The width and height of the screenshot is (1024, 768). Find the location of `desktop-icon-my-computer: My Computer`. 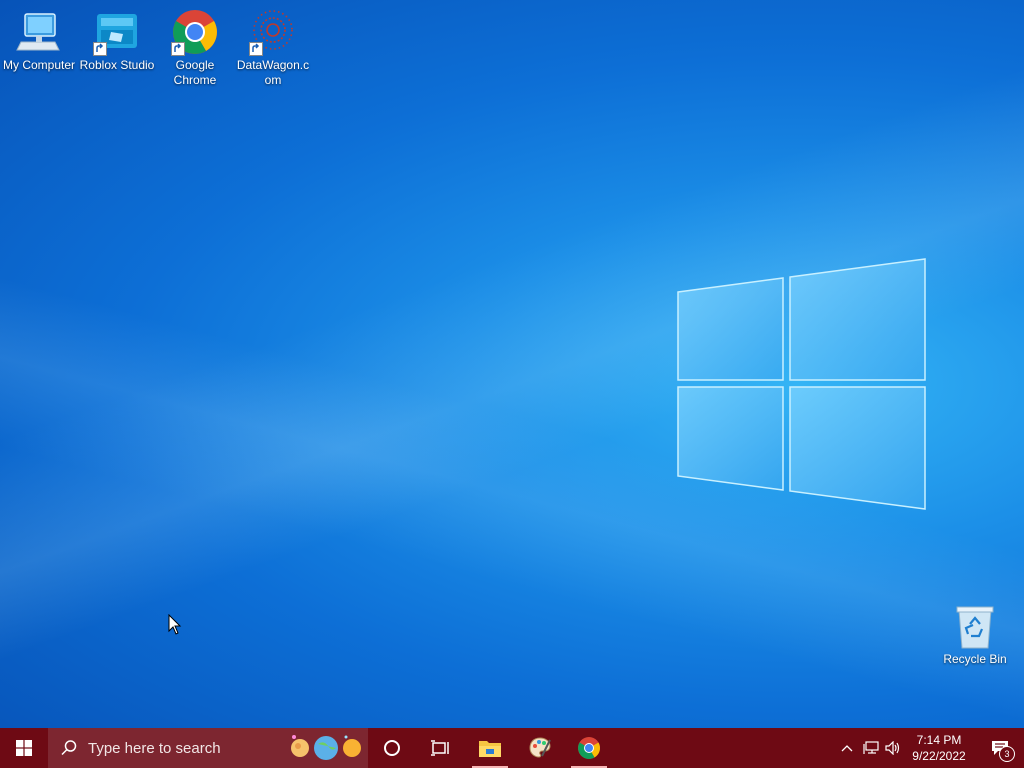

desktop-icon-my-computer: My Computer is located at coordinates (39, 37).